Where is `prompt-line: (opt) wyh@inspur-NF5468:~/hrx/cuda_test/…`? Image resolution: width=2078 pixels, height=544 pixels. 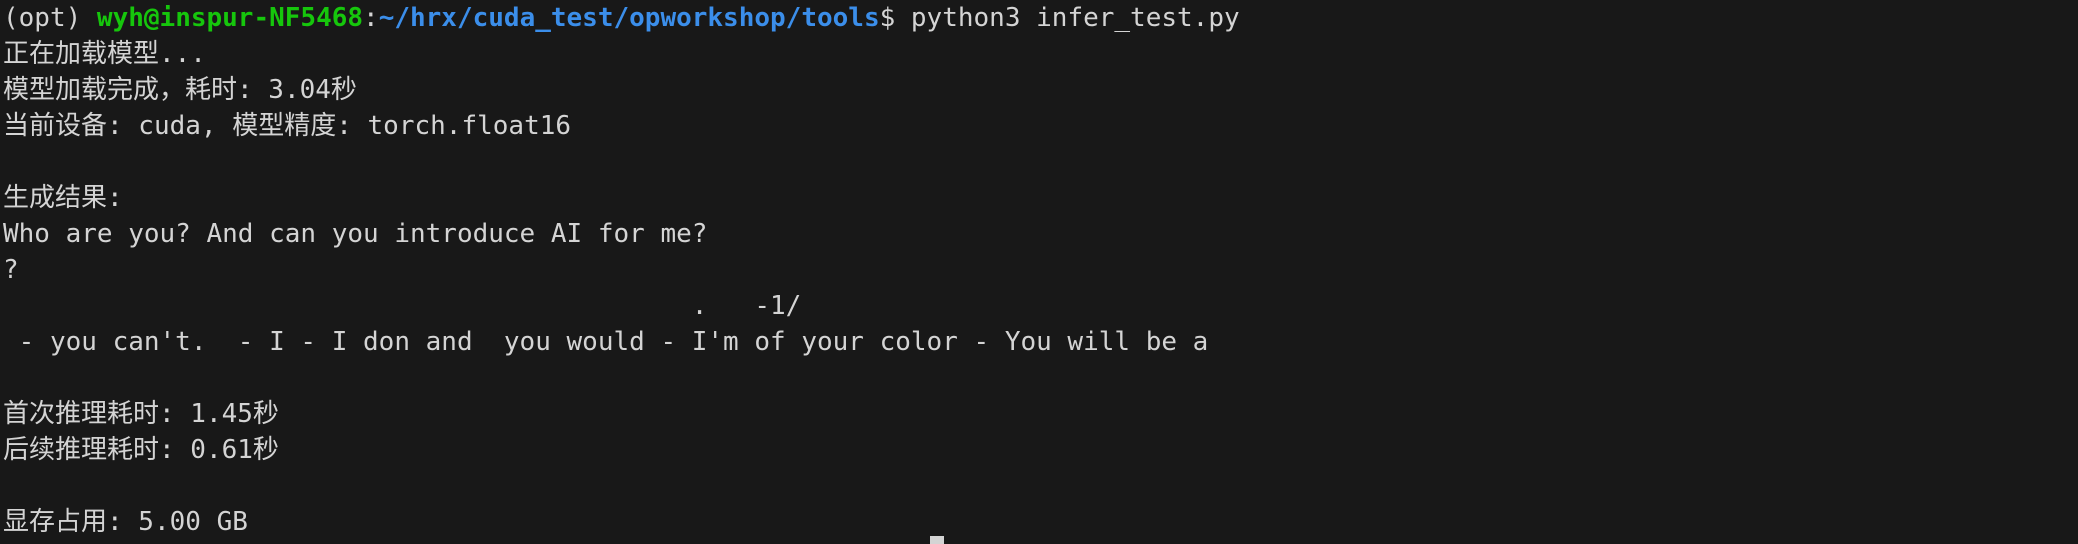 prompt-line: (opt) wyh@inspur-NF5468:~/hrx/cuda_test/… is located at coordinates (1040, 18).